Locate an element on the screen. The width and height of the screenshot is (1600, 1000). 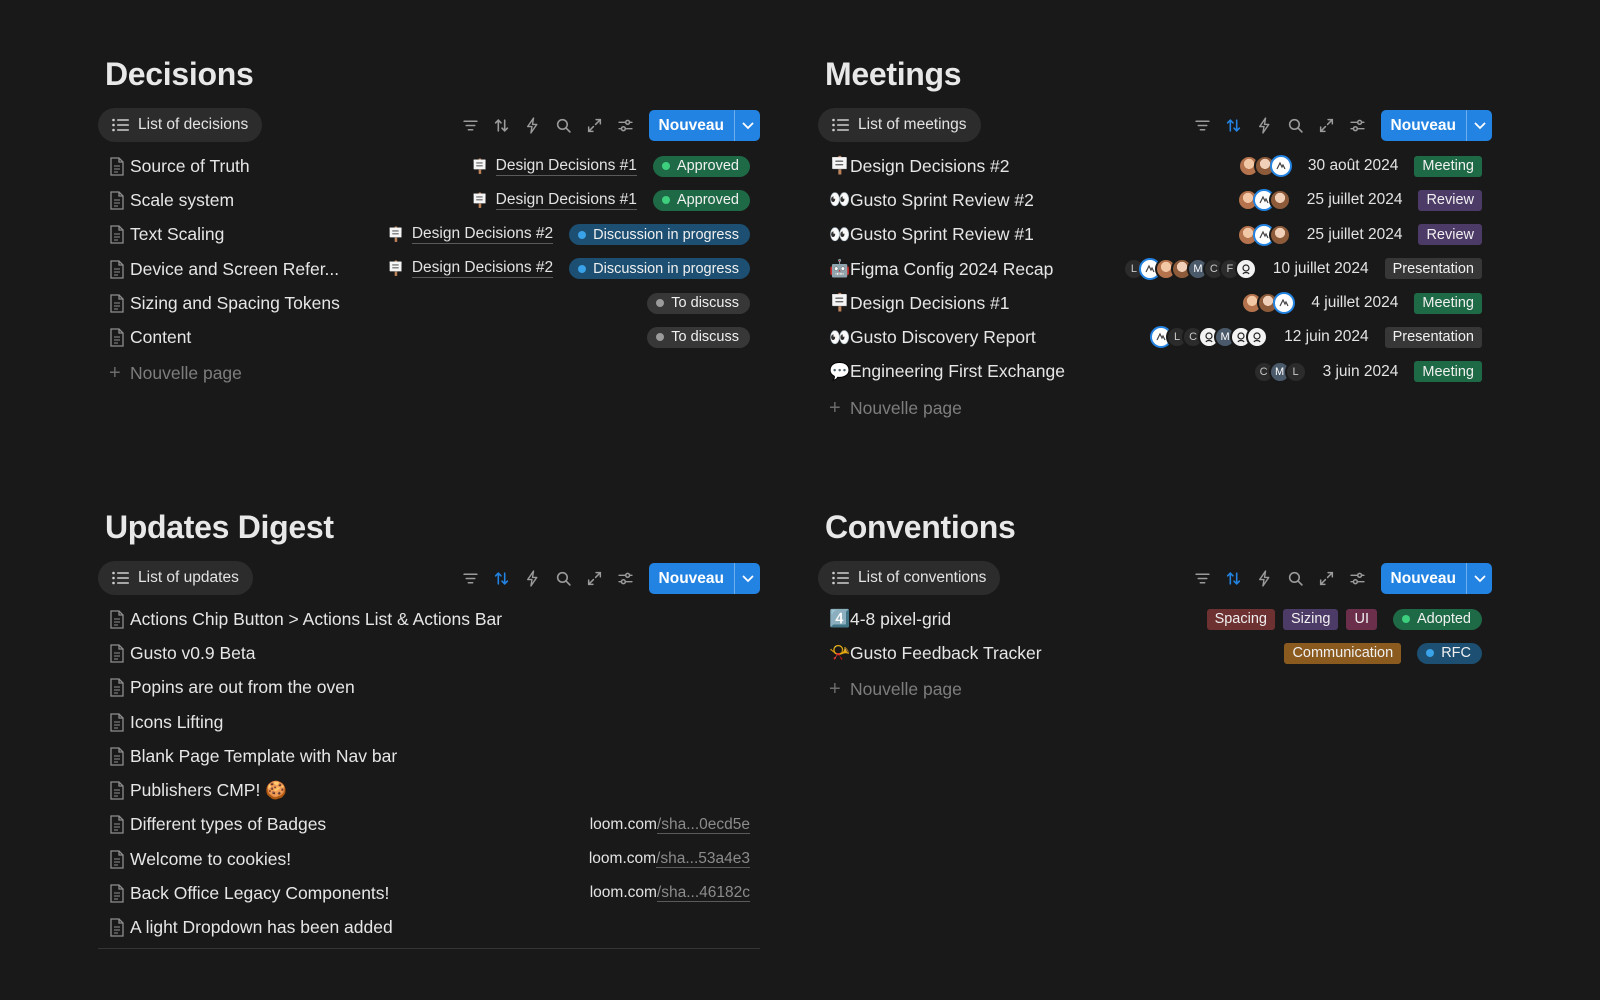
updates-view-tab: List of updates is located at coordinates (175, 578).